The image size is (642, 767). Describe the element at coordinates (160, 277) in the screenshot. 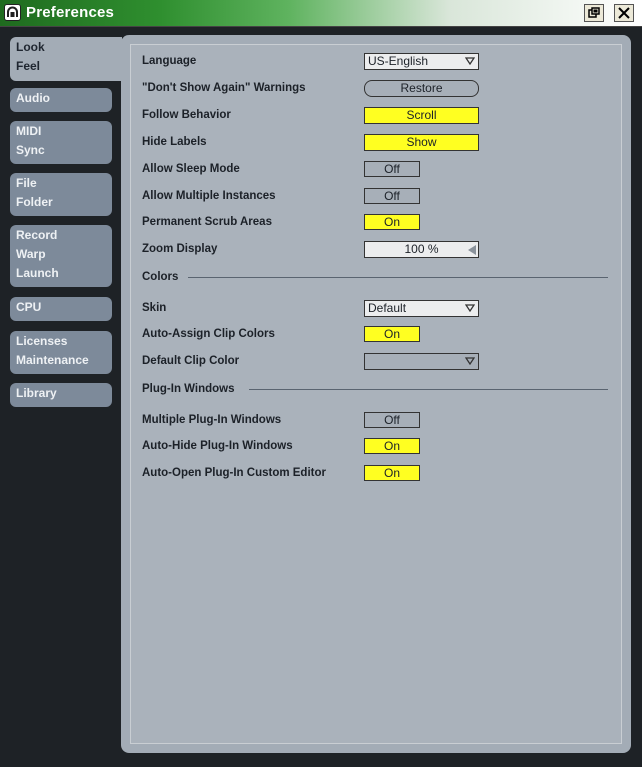

I see `colors-heading: Colors` at that location.